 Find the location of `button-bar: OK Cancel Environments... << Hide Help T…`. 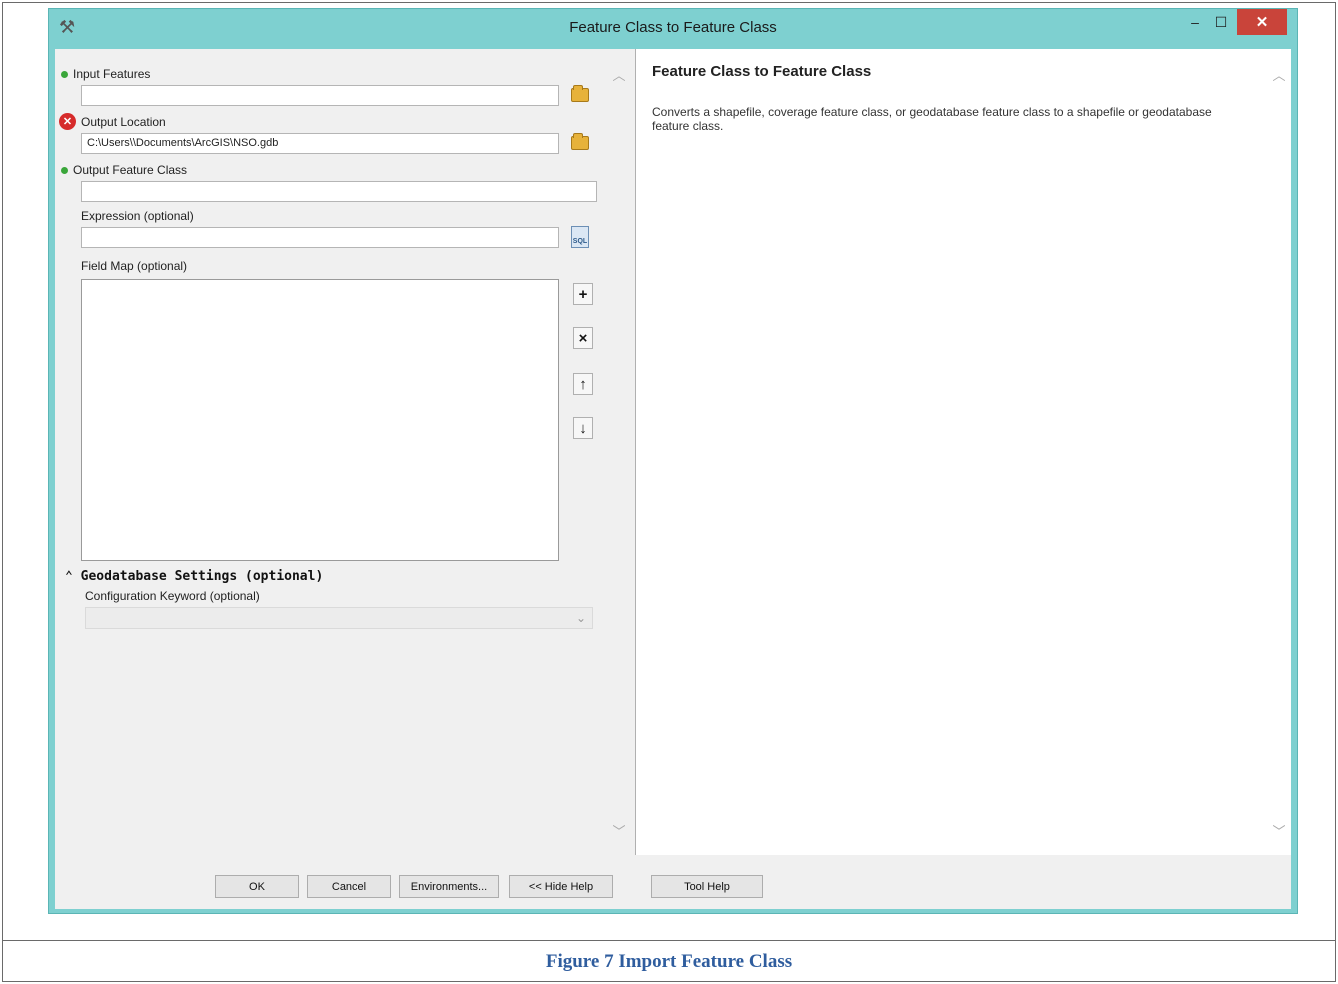

button-bar: OK Cancel Environments... << Hide Help T… is located at coordinates (673, 882).